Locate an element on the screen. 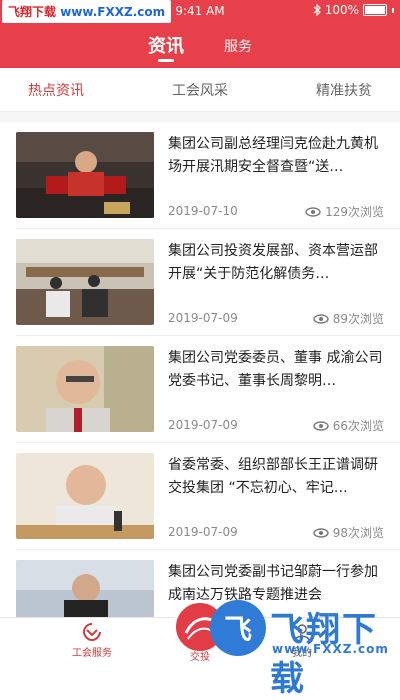 The image size is (400, 700). news-views: 129次浏览 is located at coordinates (344, 211).